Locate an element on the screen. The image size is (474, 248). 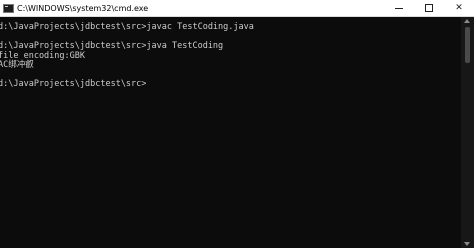
console-line: file encoding:GBK is located at coordinates (42, 55).